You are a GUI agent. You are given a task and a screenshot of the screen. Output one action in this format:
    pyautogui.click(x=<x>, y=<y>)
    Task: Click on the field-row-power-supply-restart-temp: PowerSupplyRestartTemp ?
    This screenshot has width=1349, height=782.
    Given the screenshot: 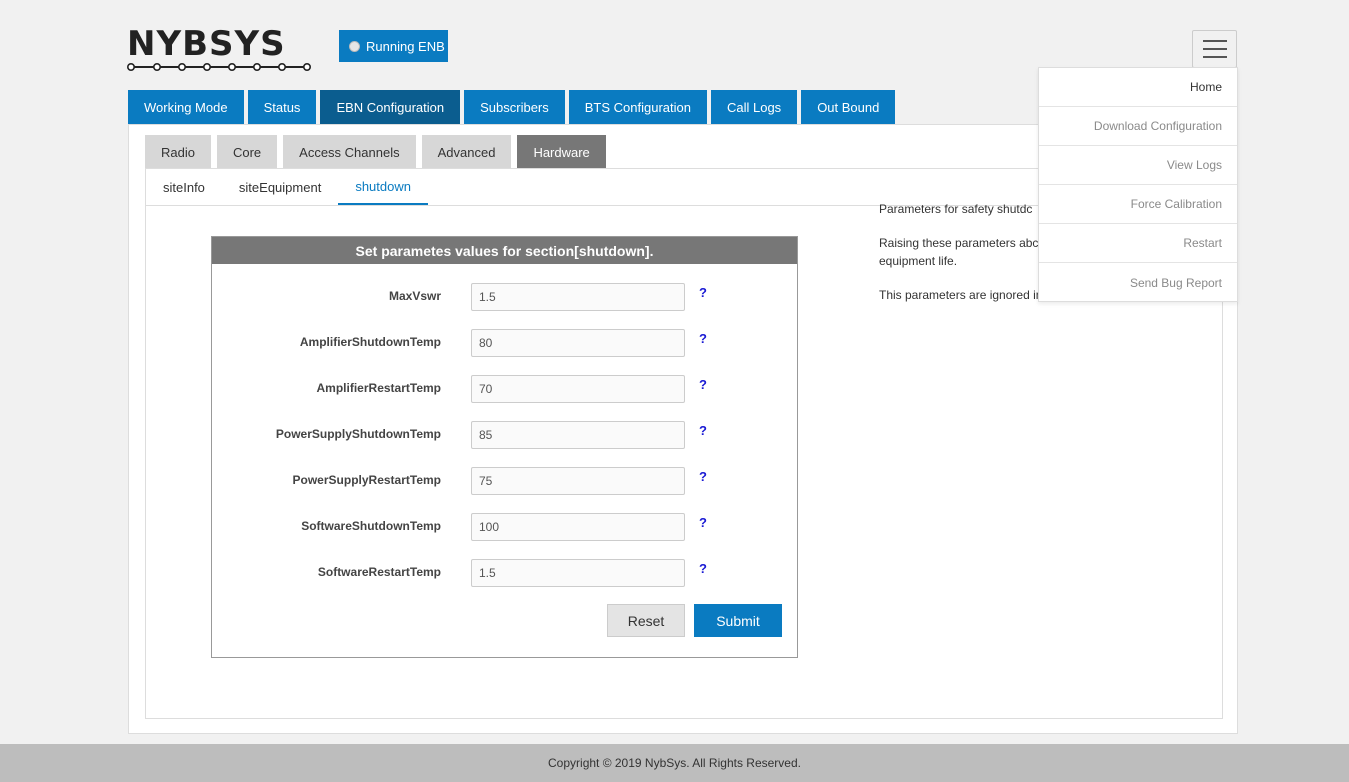 What is the action you would take?
    pyautogui.click(x=504, y=481)
    